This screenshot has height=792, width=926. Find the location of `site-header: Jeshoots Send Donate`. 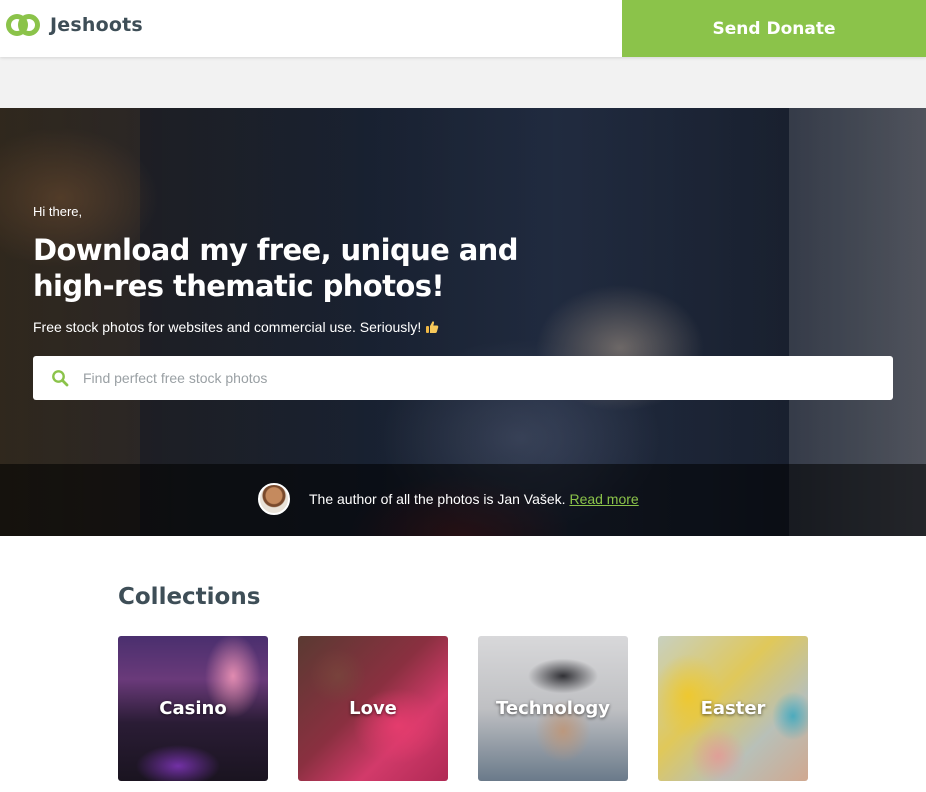

site-header: Jeshoots Send Donate is located at coordinates (463, 28).